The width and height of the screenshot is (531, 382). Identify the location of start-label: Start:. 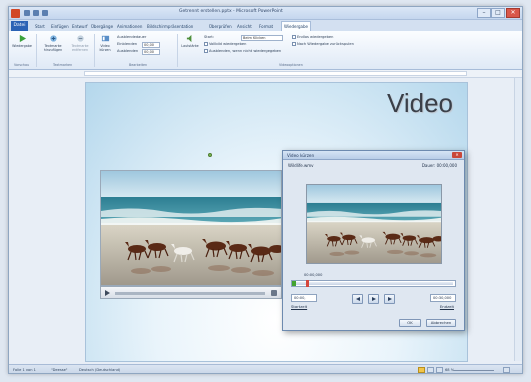
(209, 37).